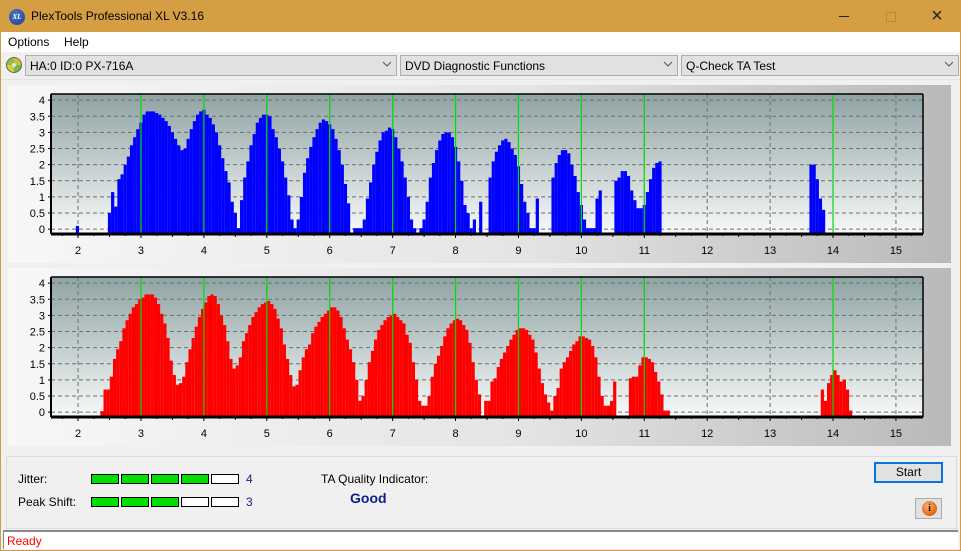  I want to click on drive-select: HA:0 ID:0 PX-716A, so click(211, 65).